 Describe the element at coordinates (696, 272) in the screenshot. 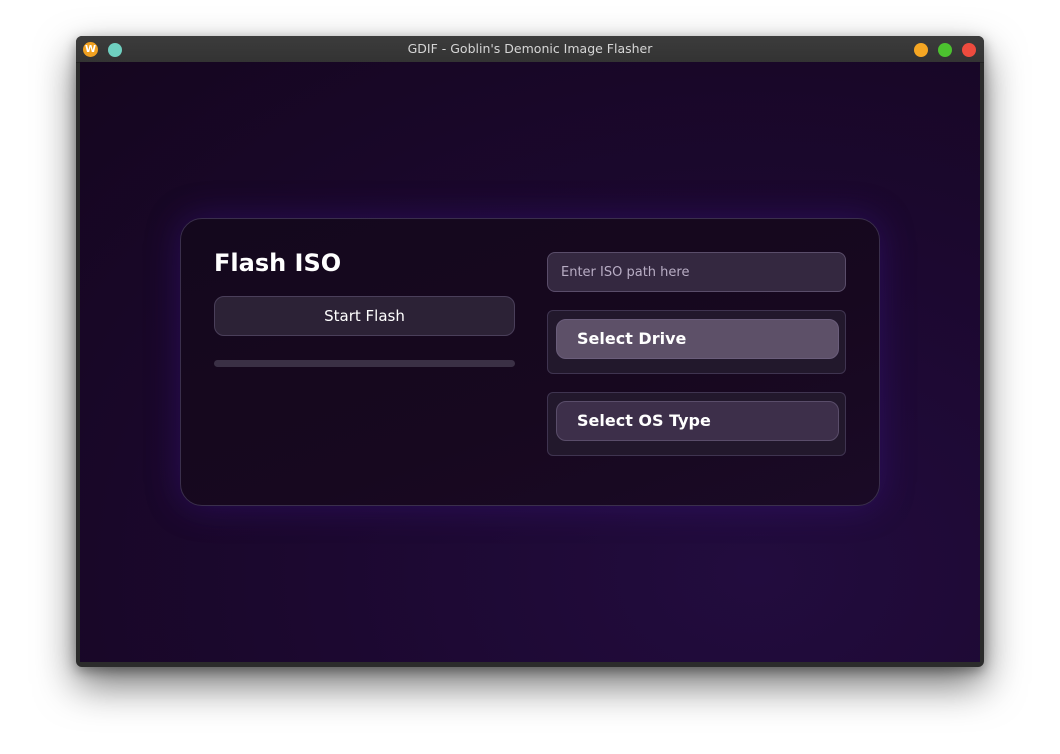

I see `iso-path-input` at that location.